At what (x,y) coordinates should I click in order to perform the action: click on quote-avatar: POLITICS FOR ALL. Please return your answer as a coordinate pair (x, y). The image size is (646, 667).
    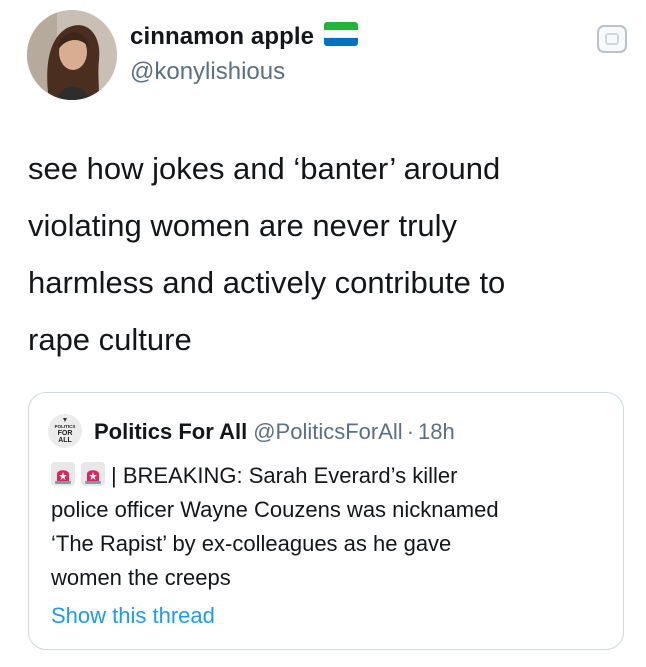
    Looking at the image, I should click on (65, 431).